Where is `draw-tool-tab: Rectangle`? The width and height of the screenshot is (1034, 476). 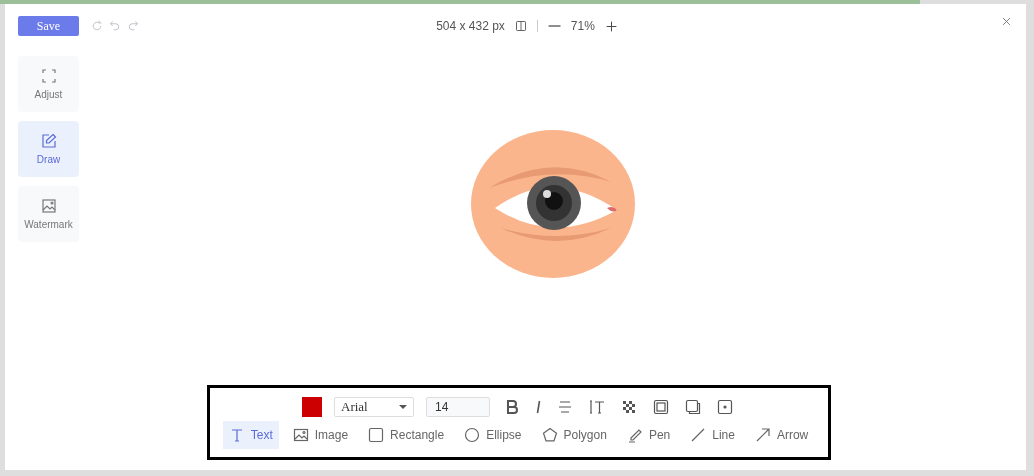
draw-tool-tab: Rectangle is located at coordinates (406, 434).